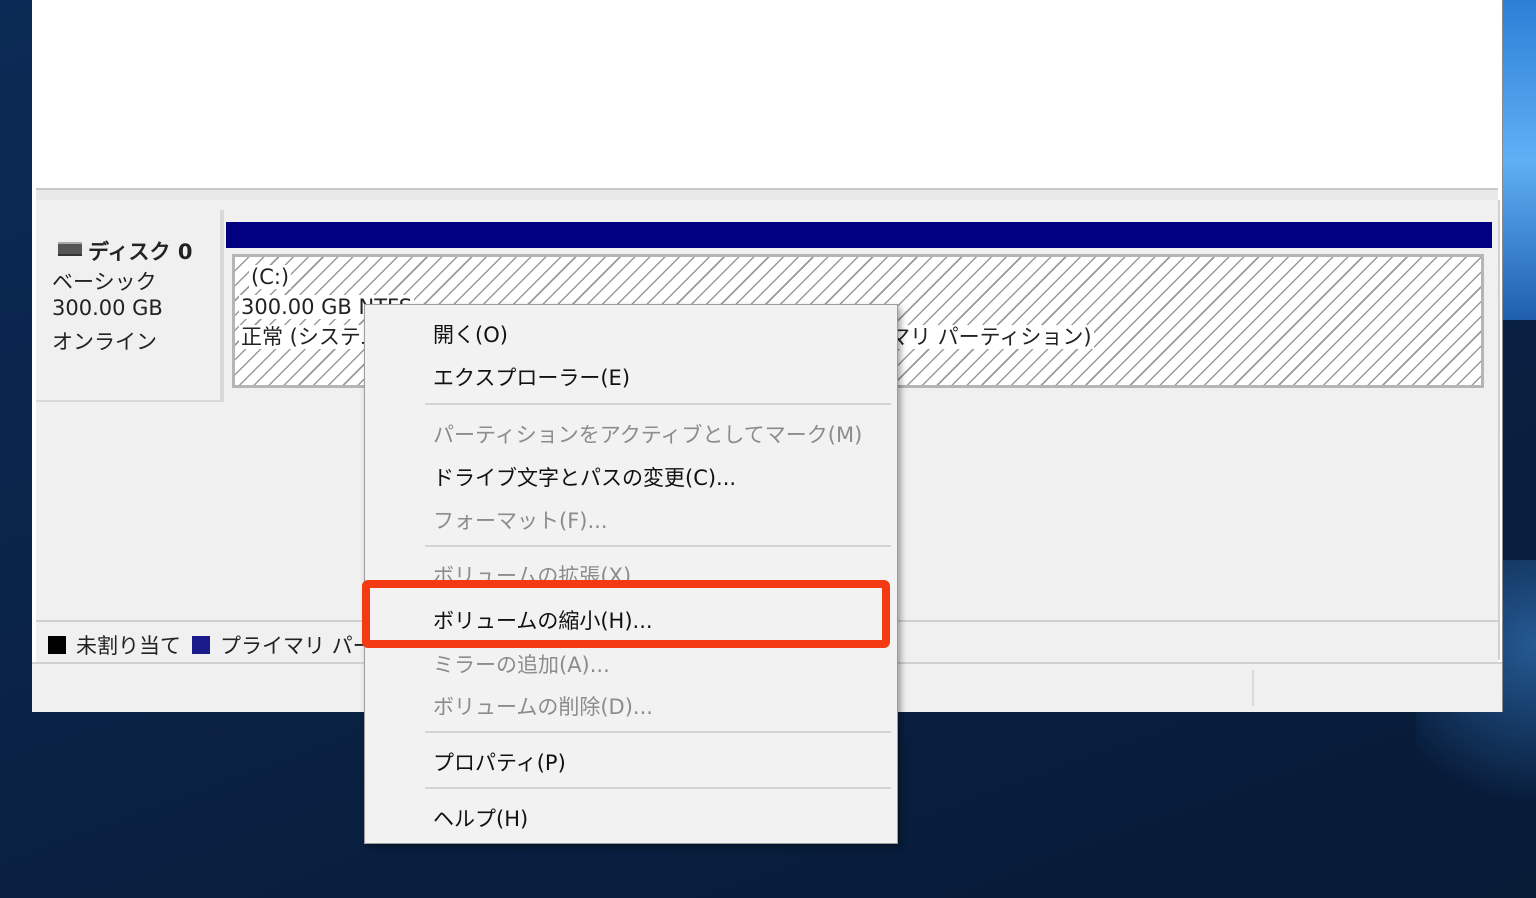 This screenshot has width=1536, height=898. I want to click on disk-name: ディスク 0, so click(140, 252).